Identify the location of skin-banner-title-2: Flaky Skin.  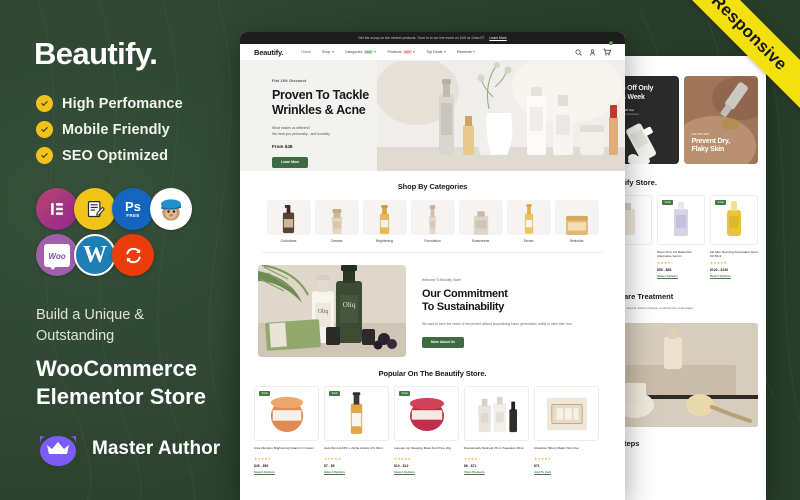
(708, 150).